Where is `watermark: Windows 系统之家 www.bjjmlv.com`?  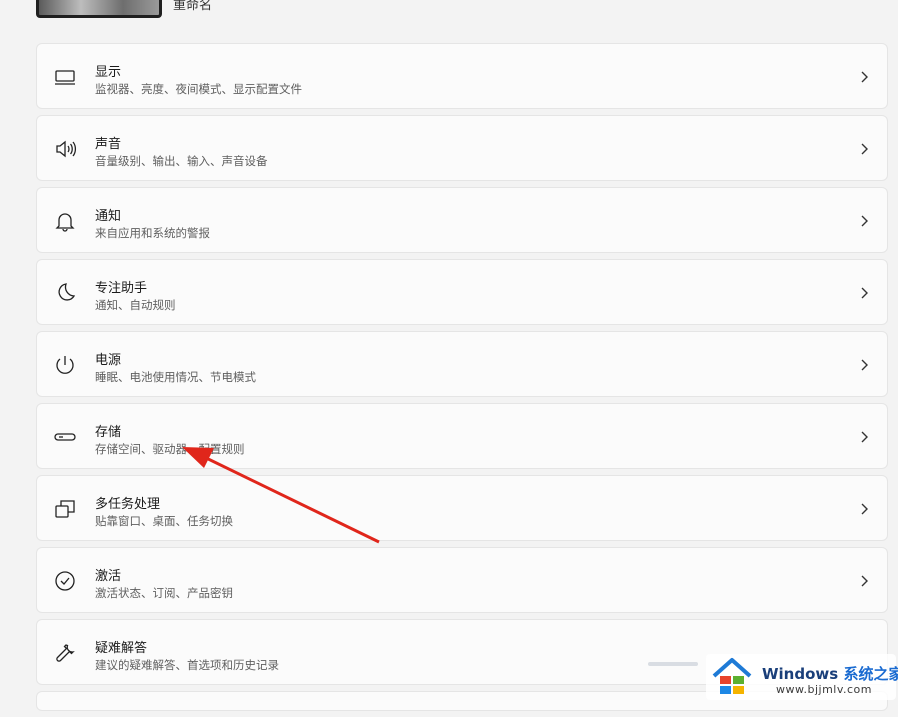
watermark: Windows 系统之家 www.bjjmlv.com is located at coordinates (802, 677).